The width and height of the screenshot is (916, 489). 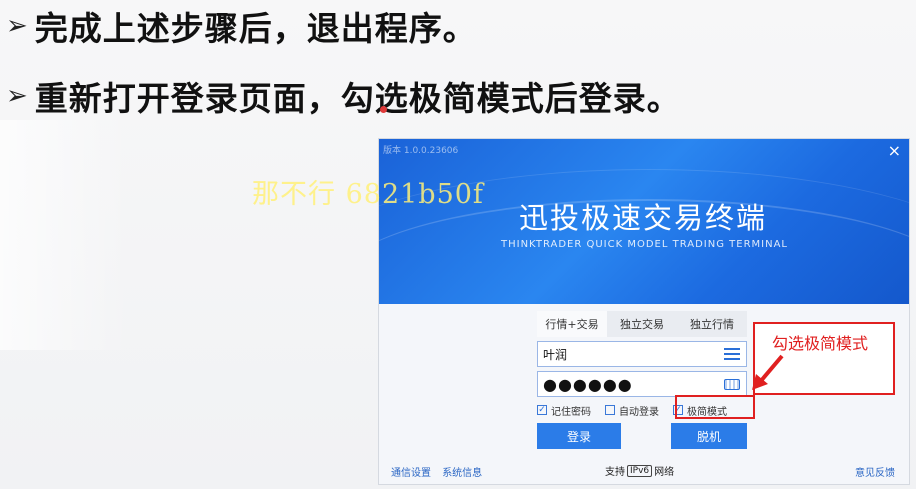 What do you see at coordinates (421, 151) in the screenshot?
I see `version-label: 版本 1.0.0.23606` at bounding box center [421, 151].